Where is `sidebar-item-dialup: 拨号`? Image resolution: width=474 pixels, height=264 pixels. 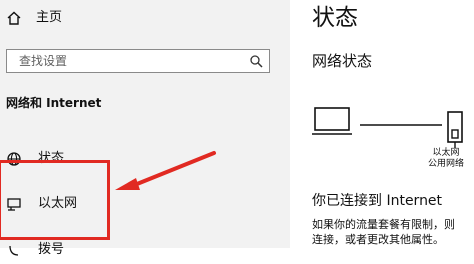
sidebar-item-dialup: 拨号 is located at coordinates (145, 250).